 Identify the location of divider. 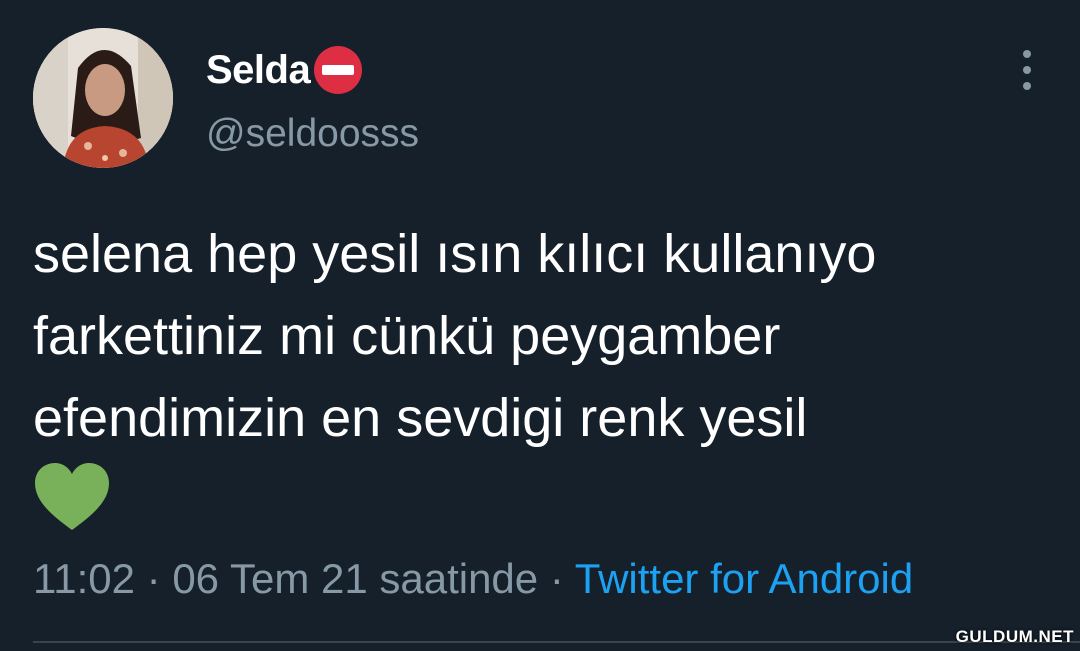
(556, 642).